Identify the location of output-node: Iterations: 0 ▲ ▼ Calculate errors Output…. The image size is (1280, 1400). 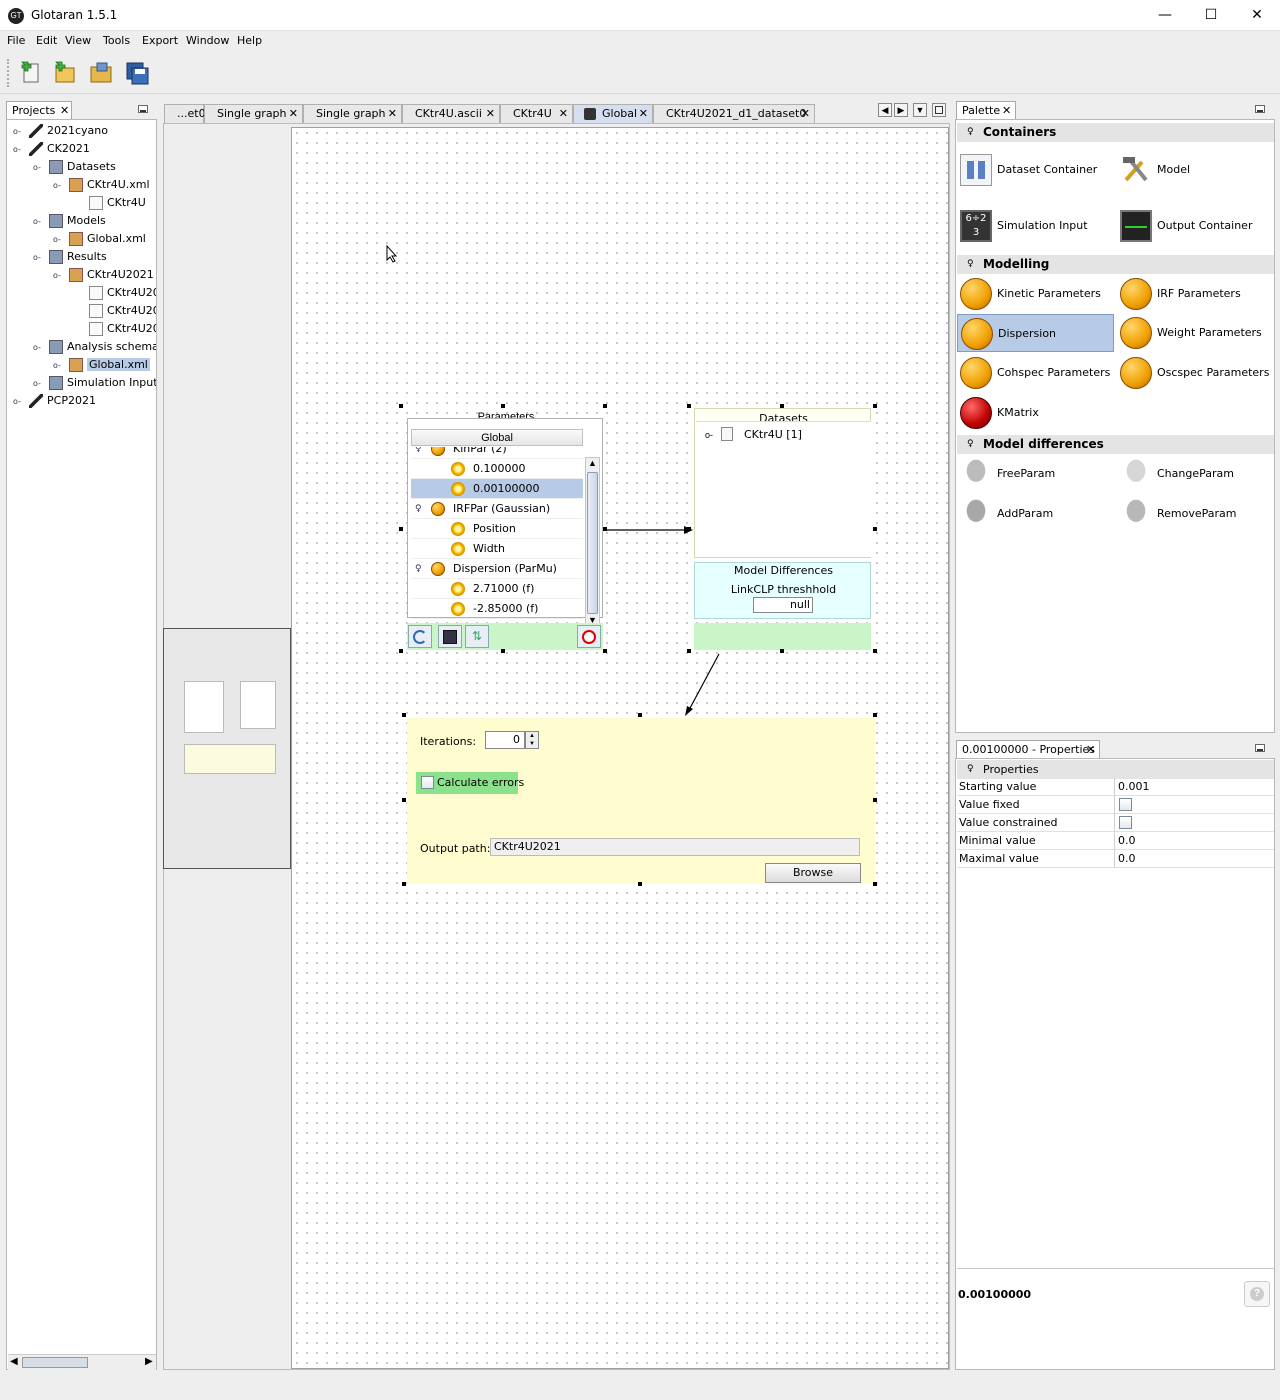
(641, 801).